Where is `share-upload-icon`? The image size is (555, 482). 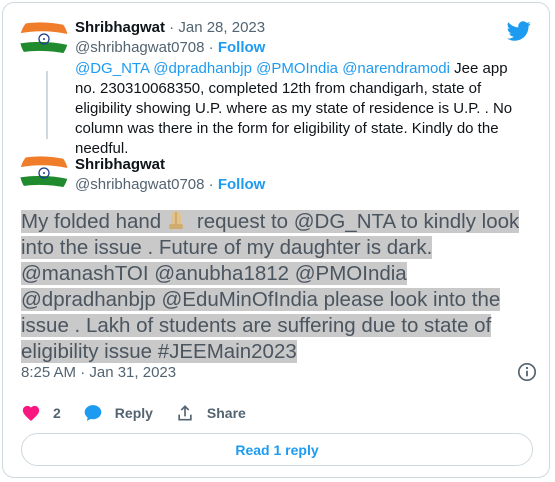
share-upload-icon is located at coordinates (185, 413).